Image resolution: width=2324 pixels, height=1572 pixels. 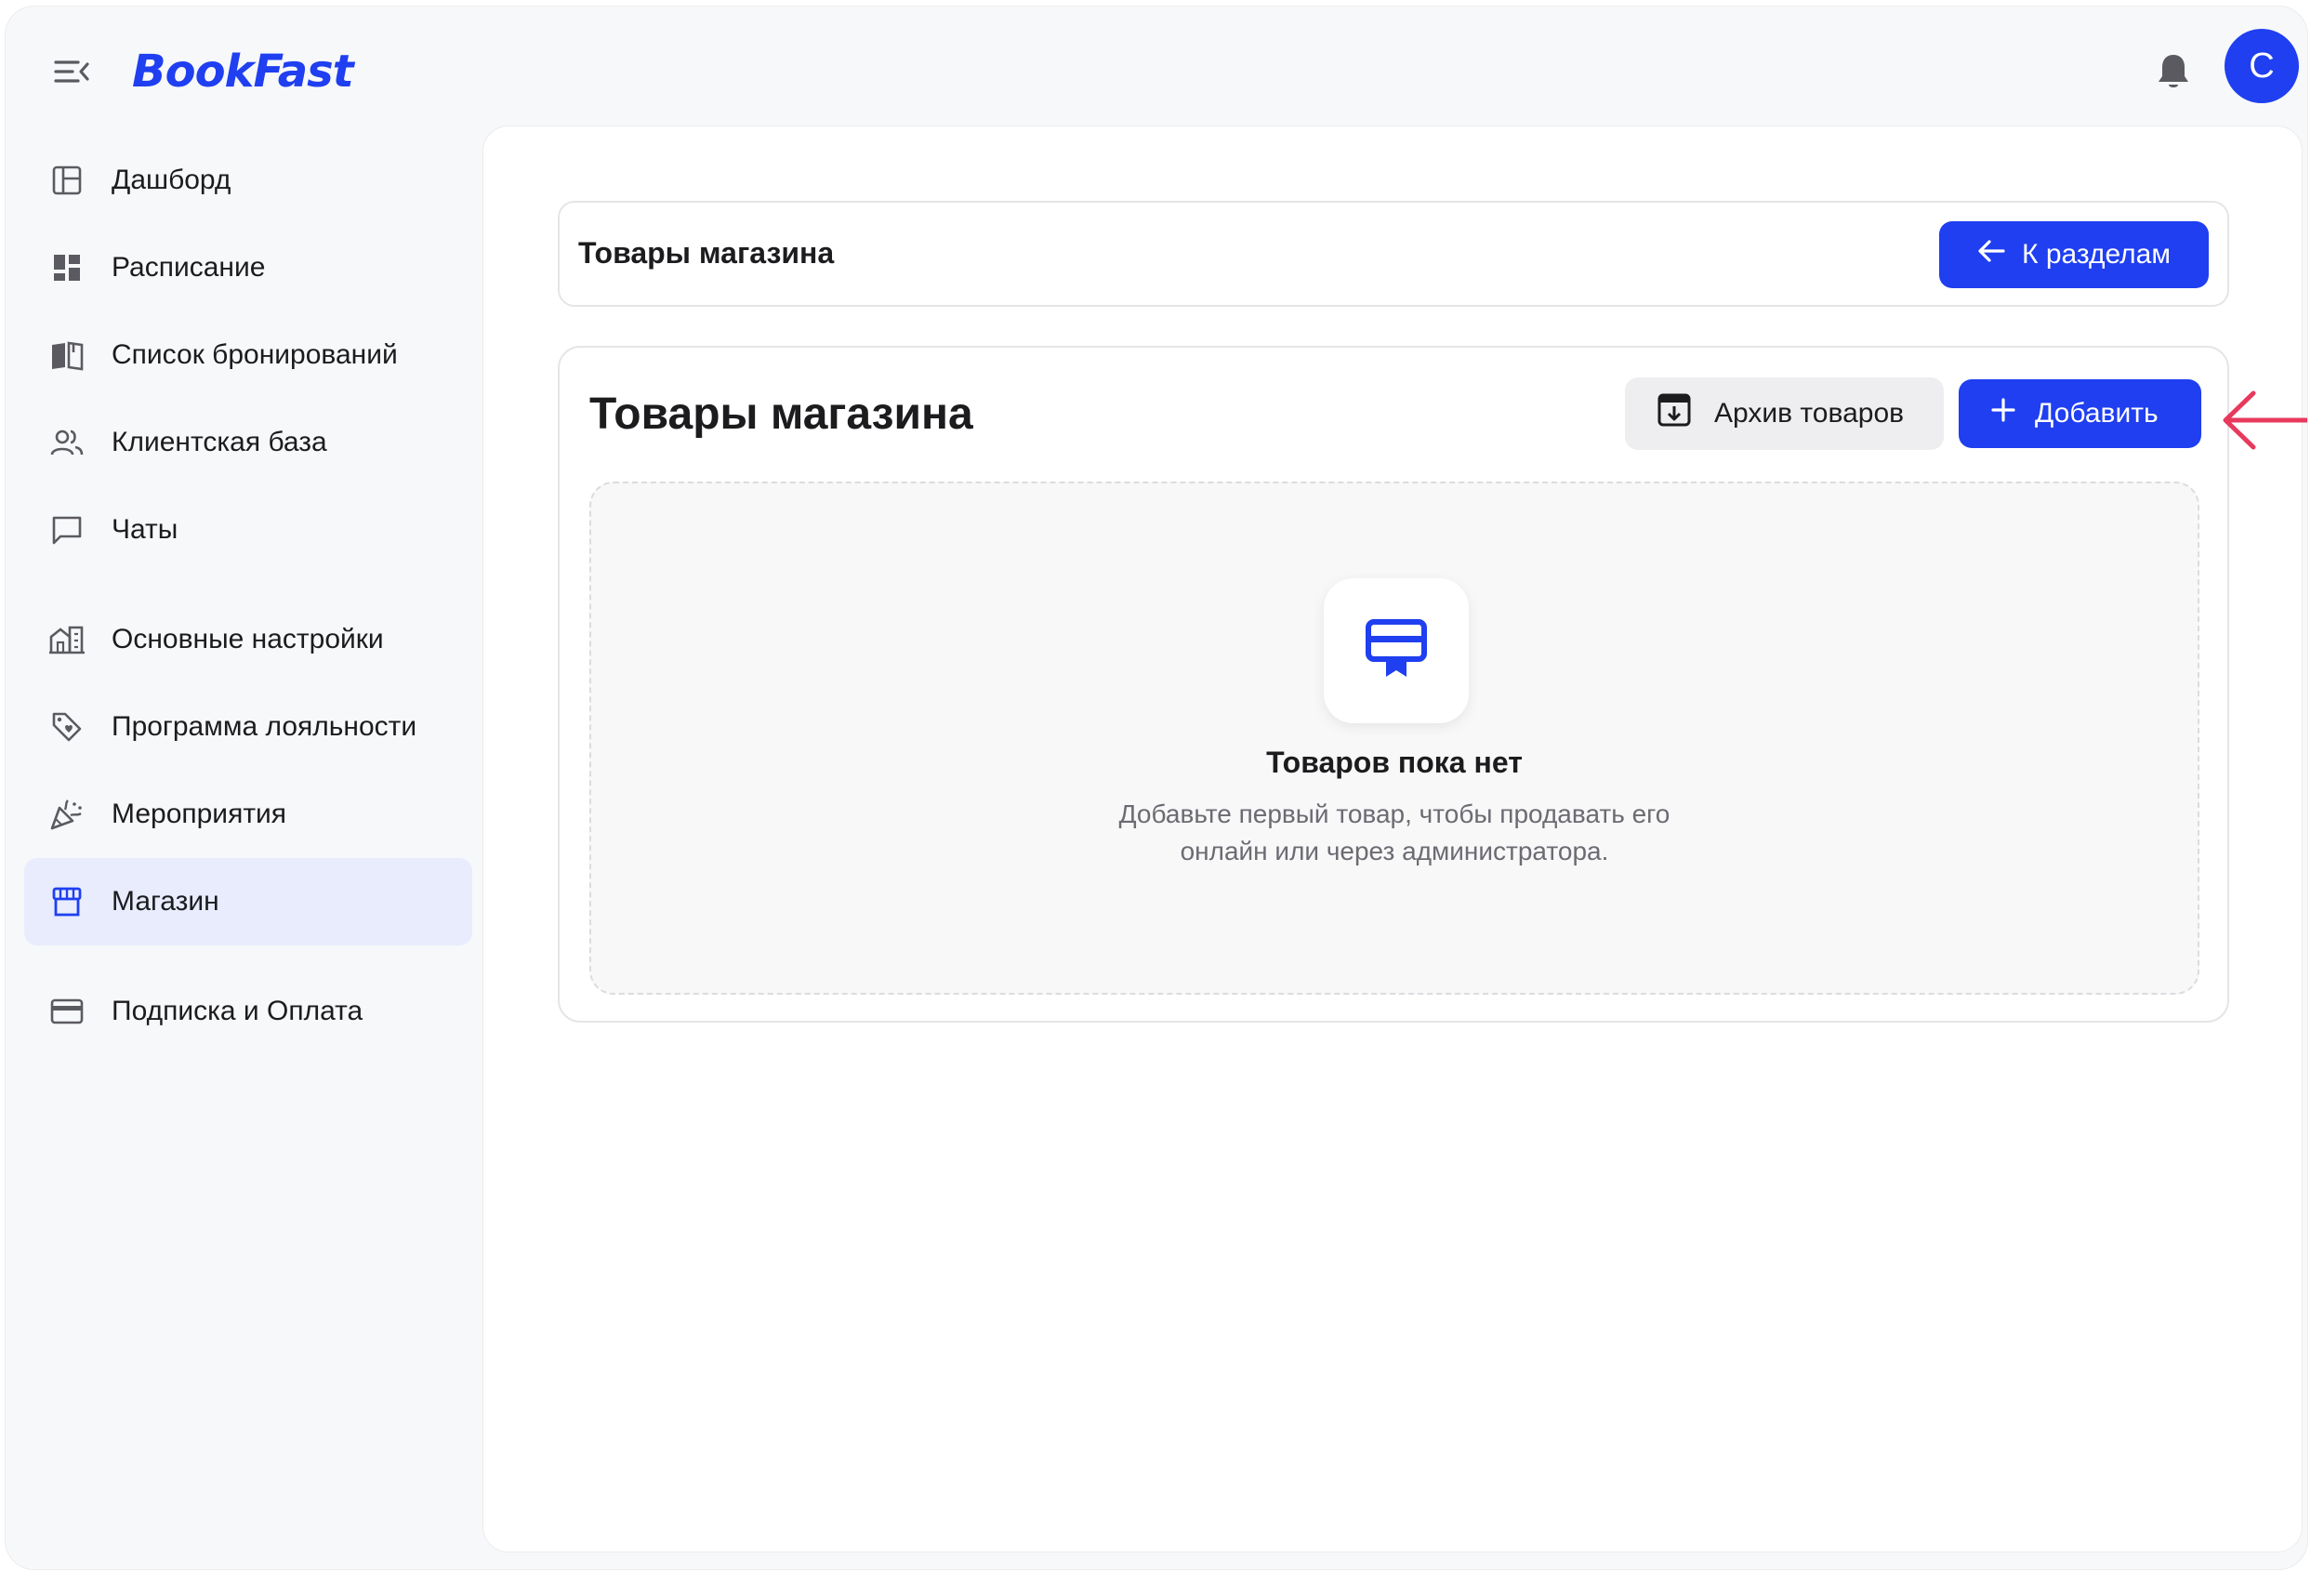 I want to click on sidebar-item-schedule: Расписание, so click(x=248, y=267).